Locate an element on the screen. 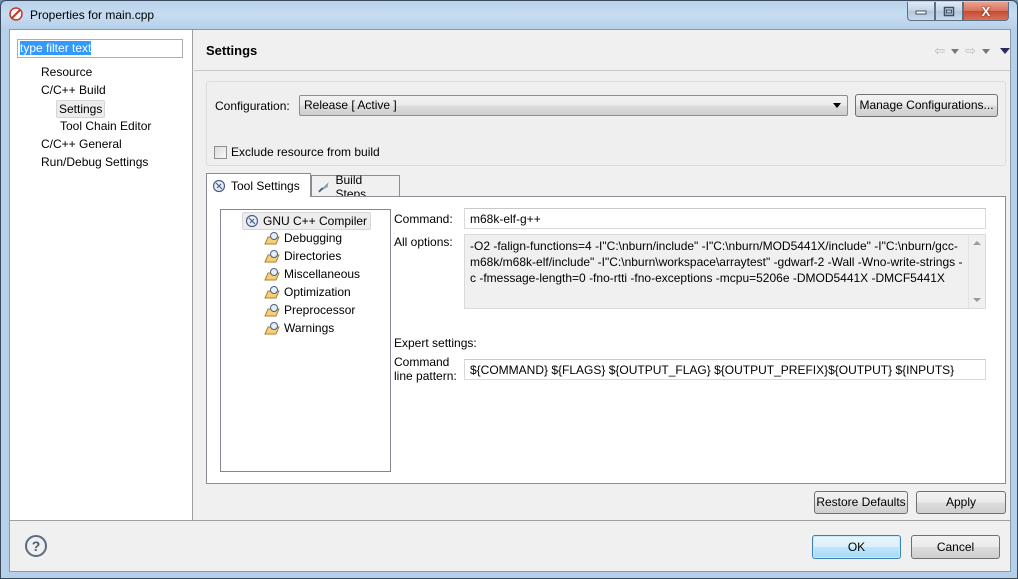 This screenshot has height=579, width=1018. tree-item-optimization: Optimization is located at coordinates (307, 292).